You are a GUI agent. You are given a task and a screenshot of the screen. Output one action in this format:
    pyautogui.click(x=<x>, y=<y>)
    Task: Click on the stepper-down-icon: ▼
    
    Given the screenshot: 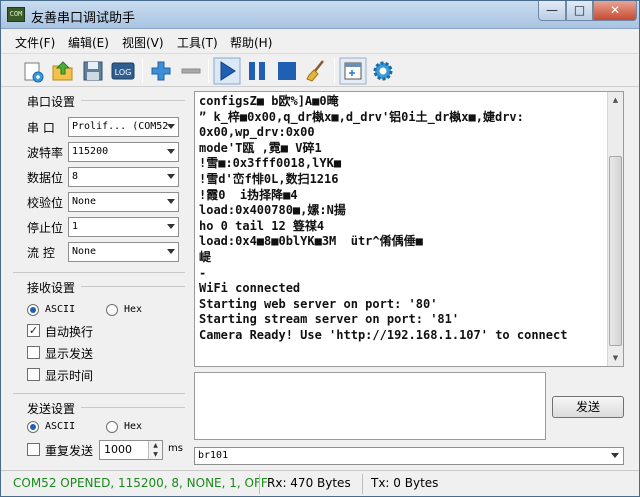 What is the action you would take?
    pyautogui.click(x=155, y=454)
    